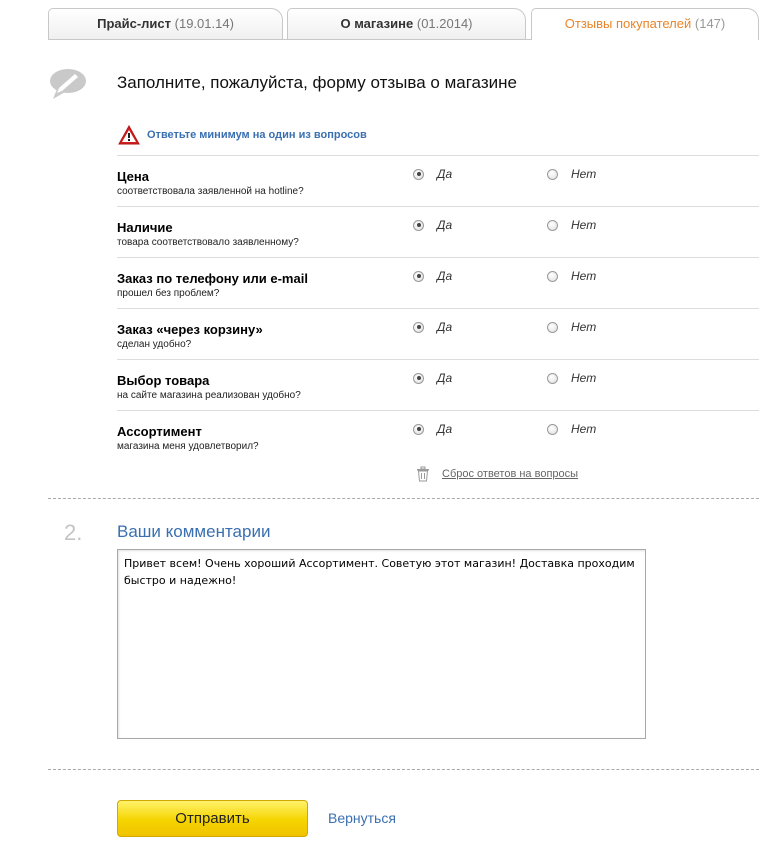 The height and width of the screenshot is (854, 759). What do you see at coordinates (257, 135) in the screenshot?
I see `warning-message: Ответьте минимум на один из вопросов` at bounding box center [257, 135].